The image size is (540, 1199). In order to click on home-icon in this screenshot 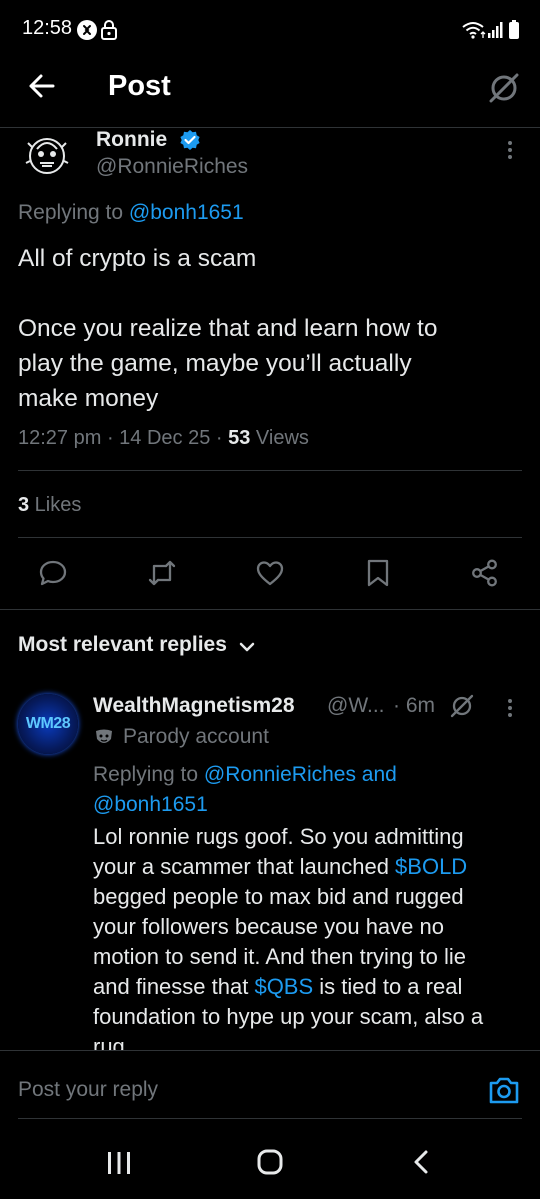, I will do `click(270, 1162)`.